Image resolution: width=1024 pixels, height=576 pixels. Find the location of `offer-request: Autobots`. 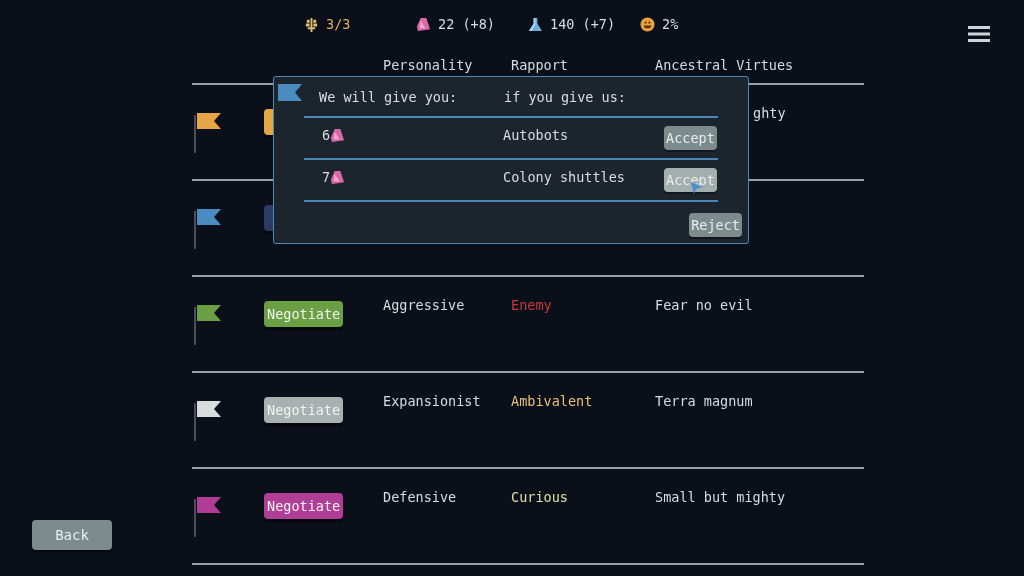

offer-request: Autobots is located at coordinates (536, 135).